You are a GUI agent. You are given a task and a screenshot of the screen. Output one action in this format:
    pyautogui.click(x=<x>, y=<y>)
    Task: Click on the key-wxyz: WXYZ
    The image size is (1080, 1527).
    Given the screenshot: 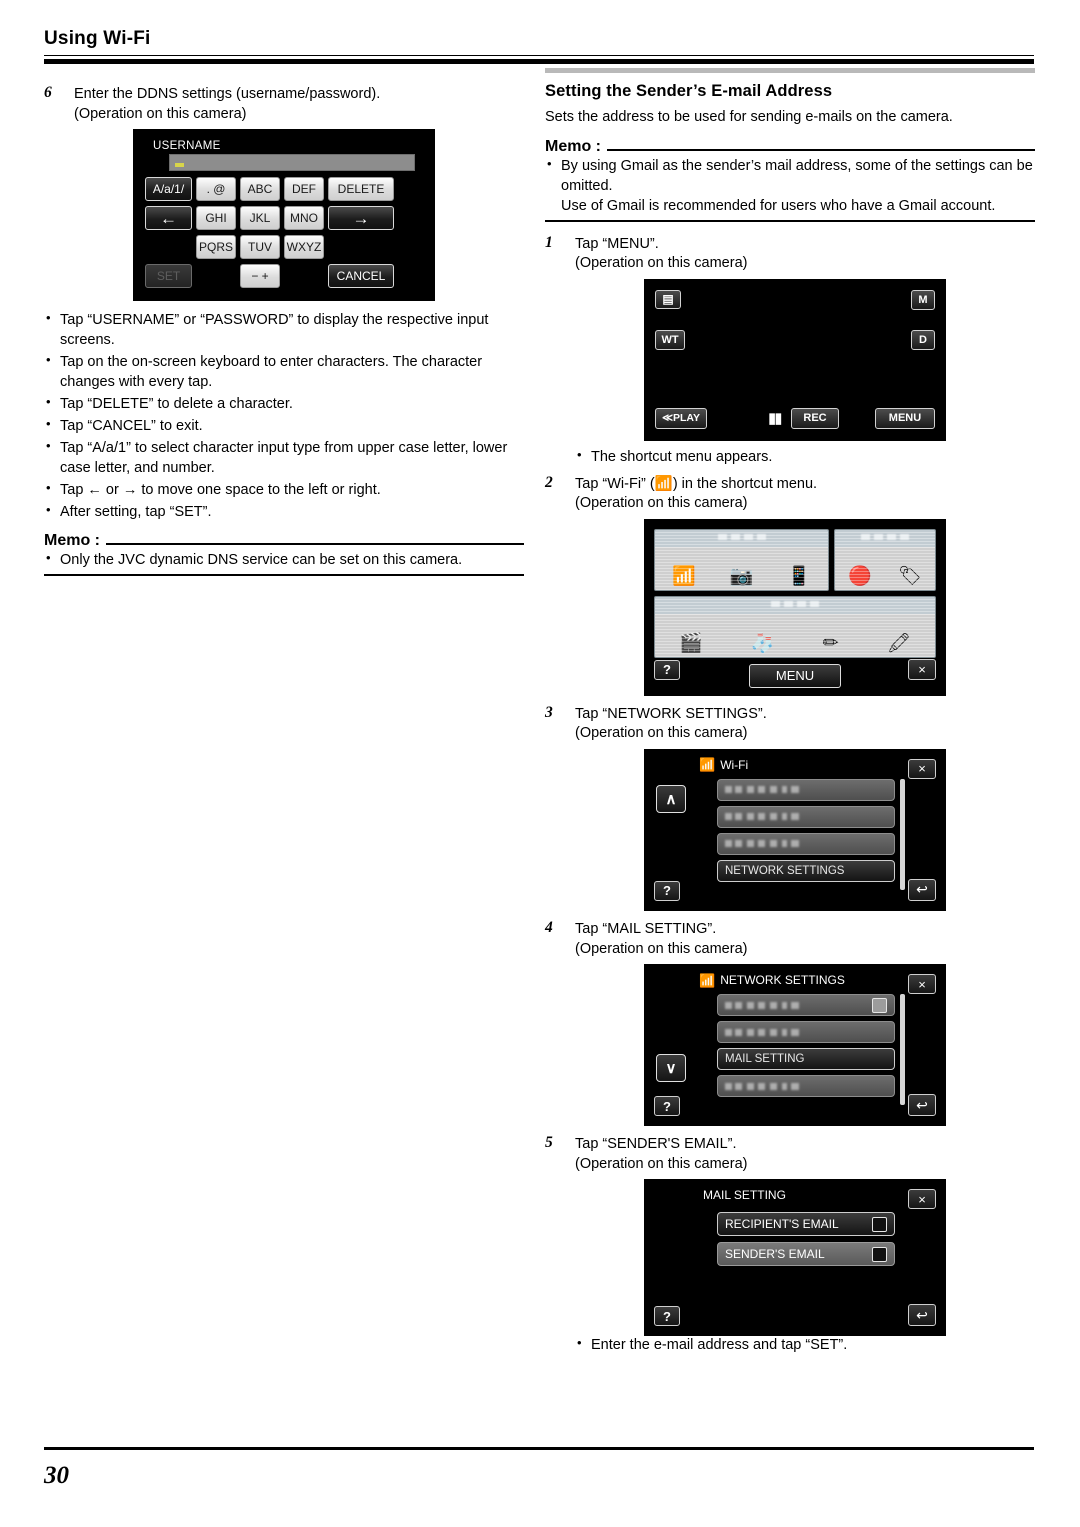 What is the action you would take?
    pyautogui.click(x=304, y=247)
    